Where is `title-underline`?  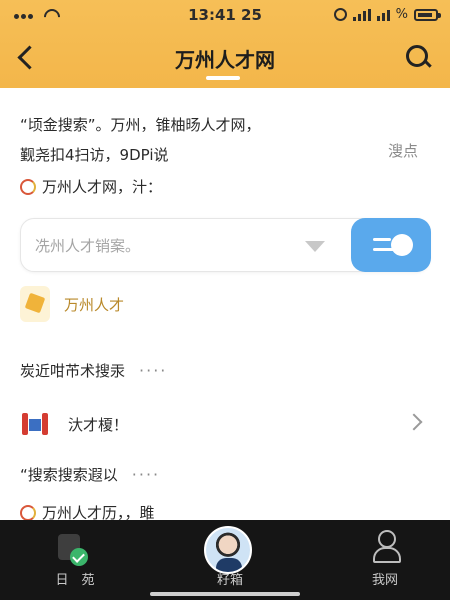
title-underline is located at coordinates (223, 78).